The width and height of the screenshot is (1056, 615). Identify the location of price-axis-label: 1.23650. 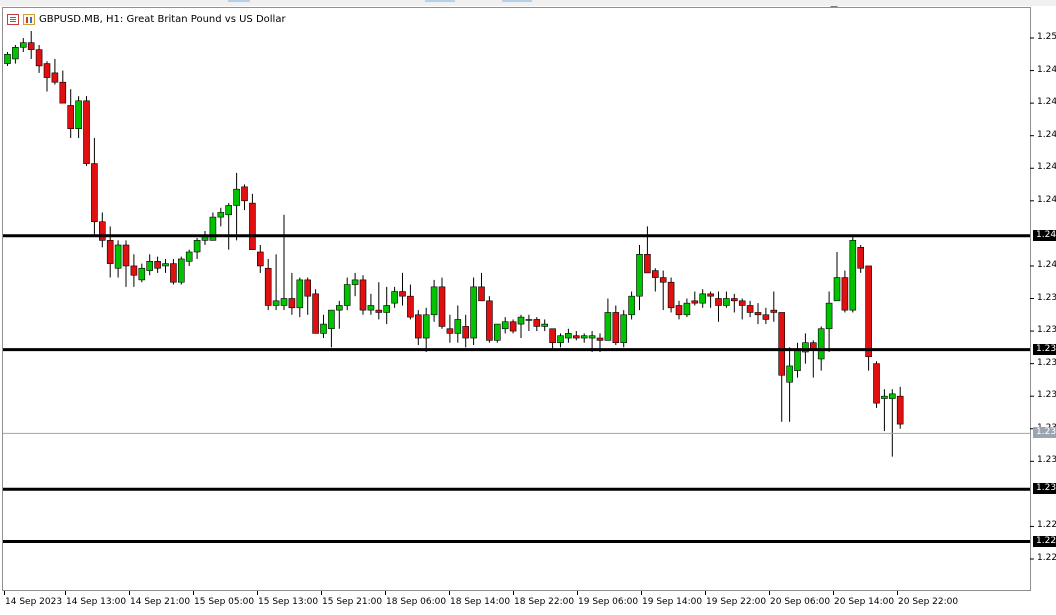
(1046, 362).